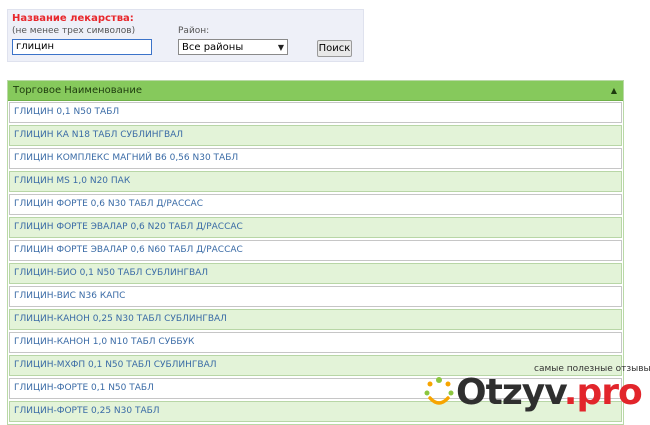 The width and height of the screenshot is (650, 425). Describe the element at coordinates (603, 392) in the screenshot. I see `brand-tld: .pro` at that location.